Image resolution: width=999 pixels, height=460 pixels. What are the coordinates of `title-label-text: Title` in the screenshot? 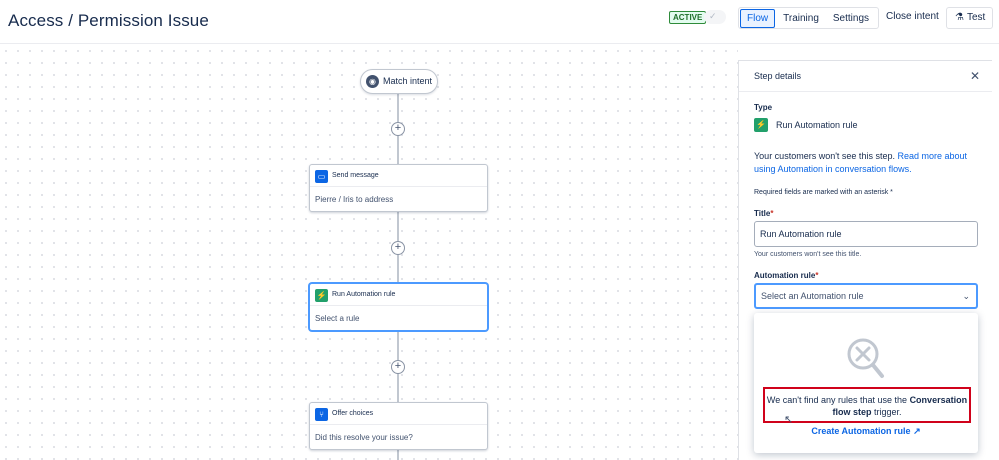 It's located at (762, 213).